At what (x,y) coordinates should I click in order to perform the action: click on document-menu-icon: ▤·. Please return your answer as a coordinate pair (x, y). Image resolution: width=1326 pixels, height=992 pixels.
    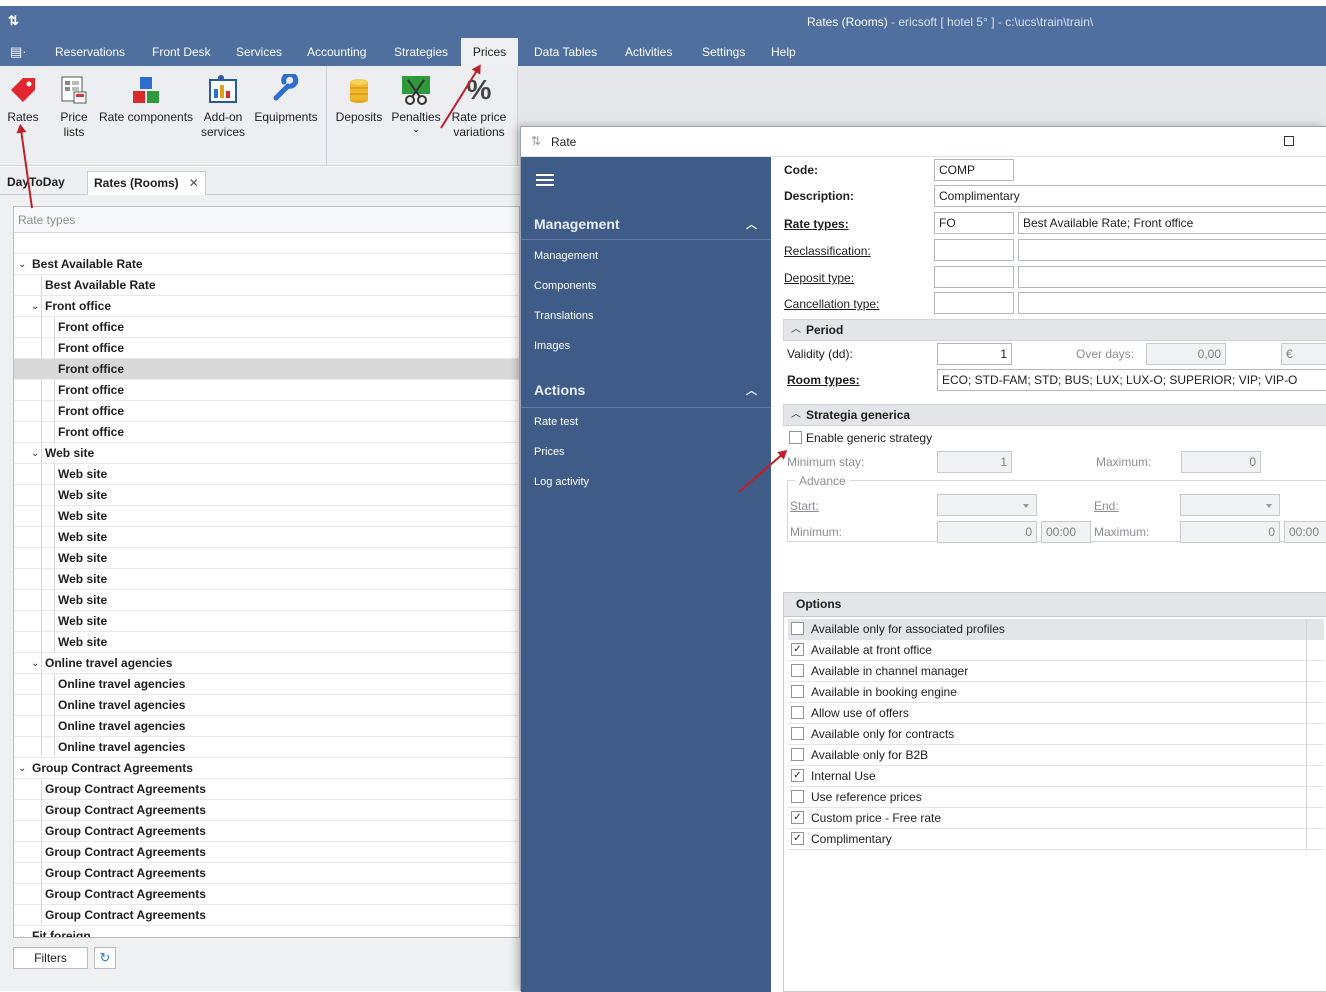
    Looking at the image, I should click on (18, 52).